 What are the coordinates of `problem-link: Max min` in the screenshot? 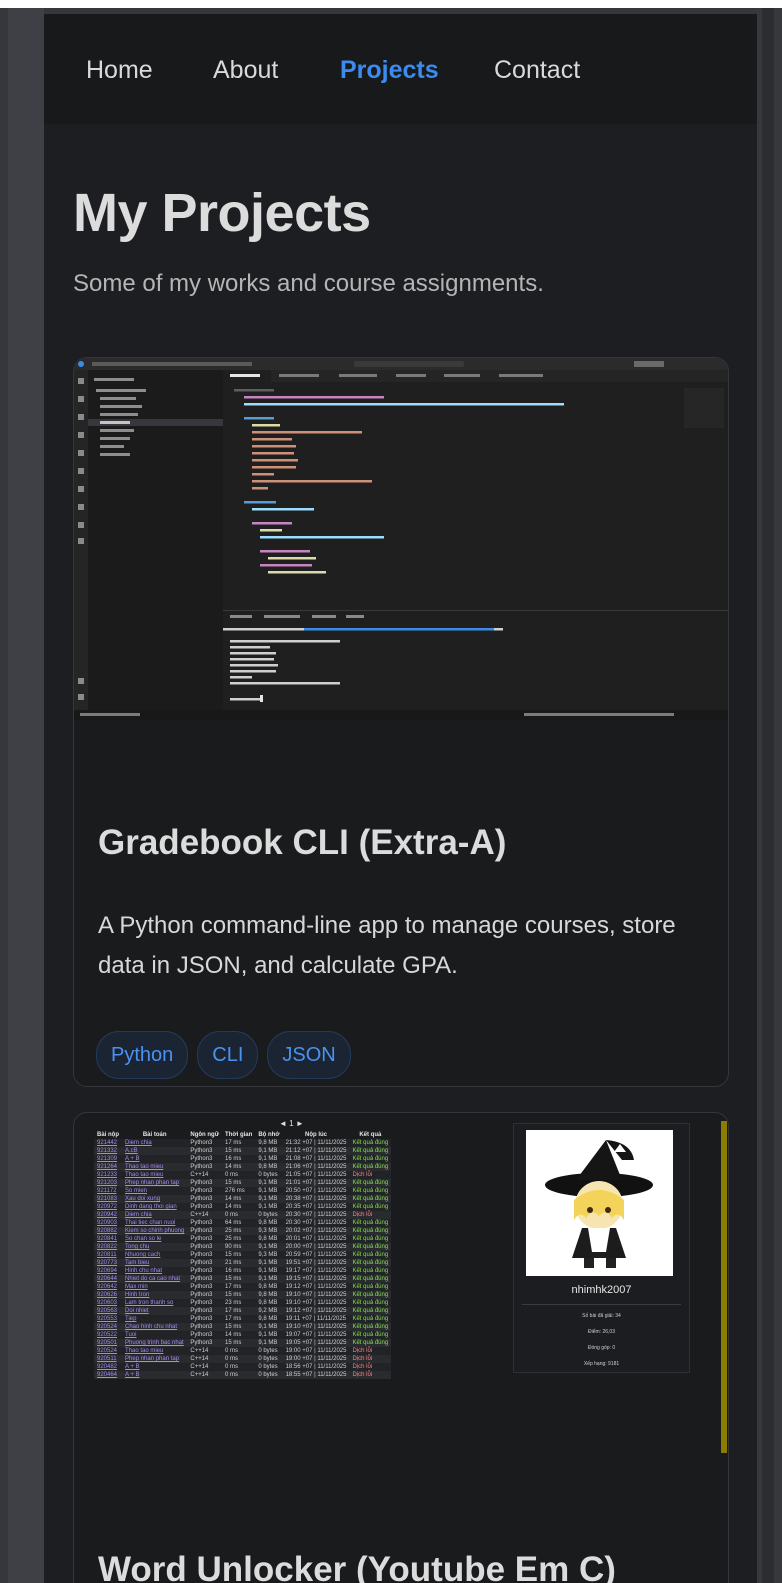 It's located at (136, 1287).